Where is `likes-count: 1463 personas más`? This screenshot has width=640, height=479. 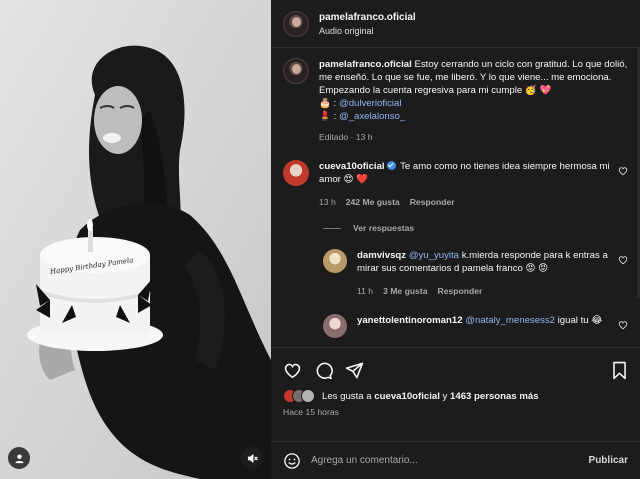
likes-count: 1463 personas más is located at coordinates (494, 396).